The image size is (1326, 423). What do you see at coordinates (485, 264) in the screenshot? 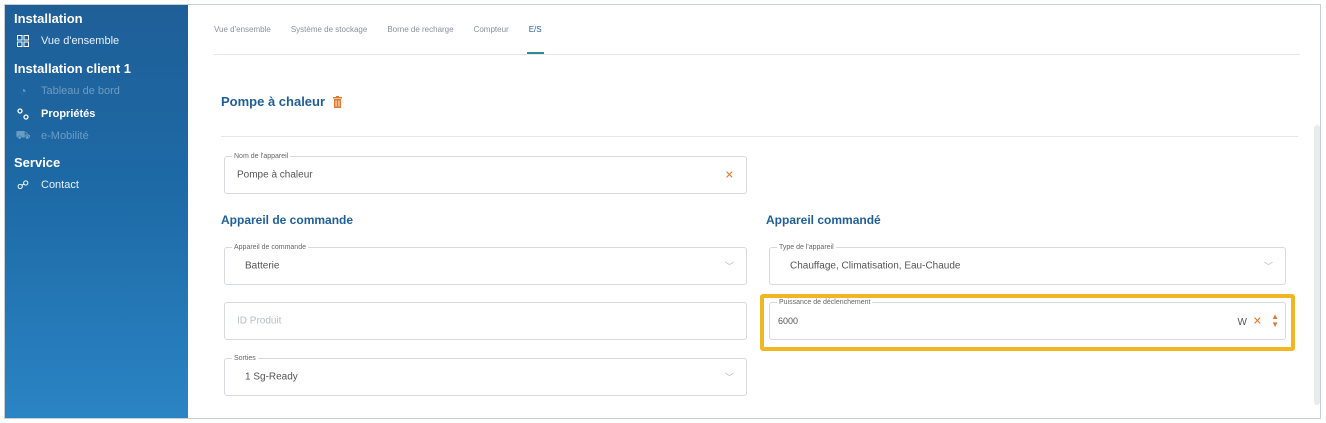
I see `controller-device-select: Appareil de commande Batterie ﹀` at bounding box center [485, 264].